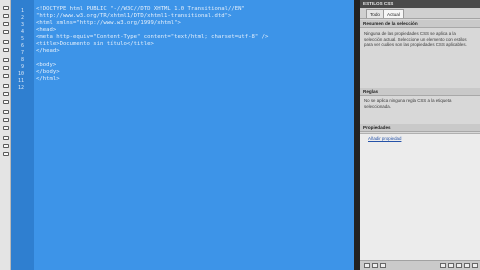 The height and width of the screenshot is (270, 480). I want to click on recent-snippets-icon, so click(6, 120).